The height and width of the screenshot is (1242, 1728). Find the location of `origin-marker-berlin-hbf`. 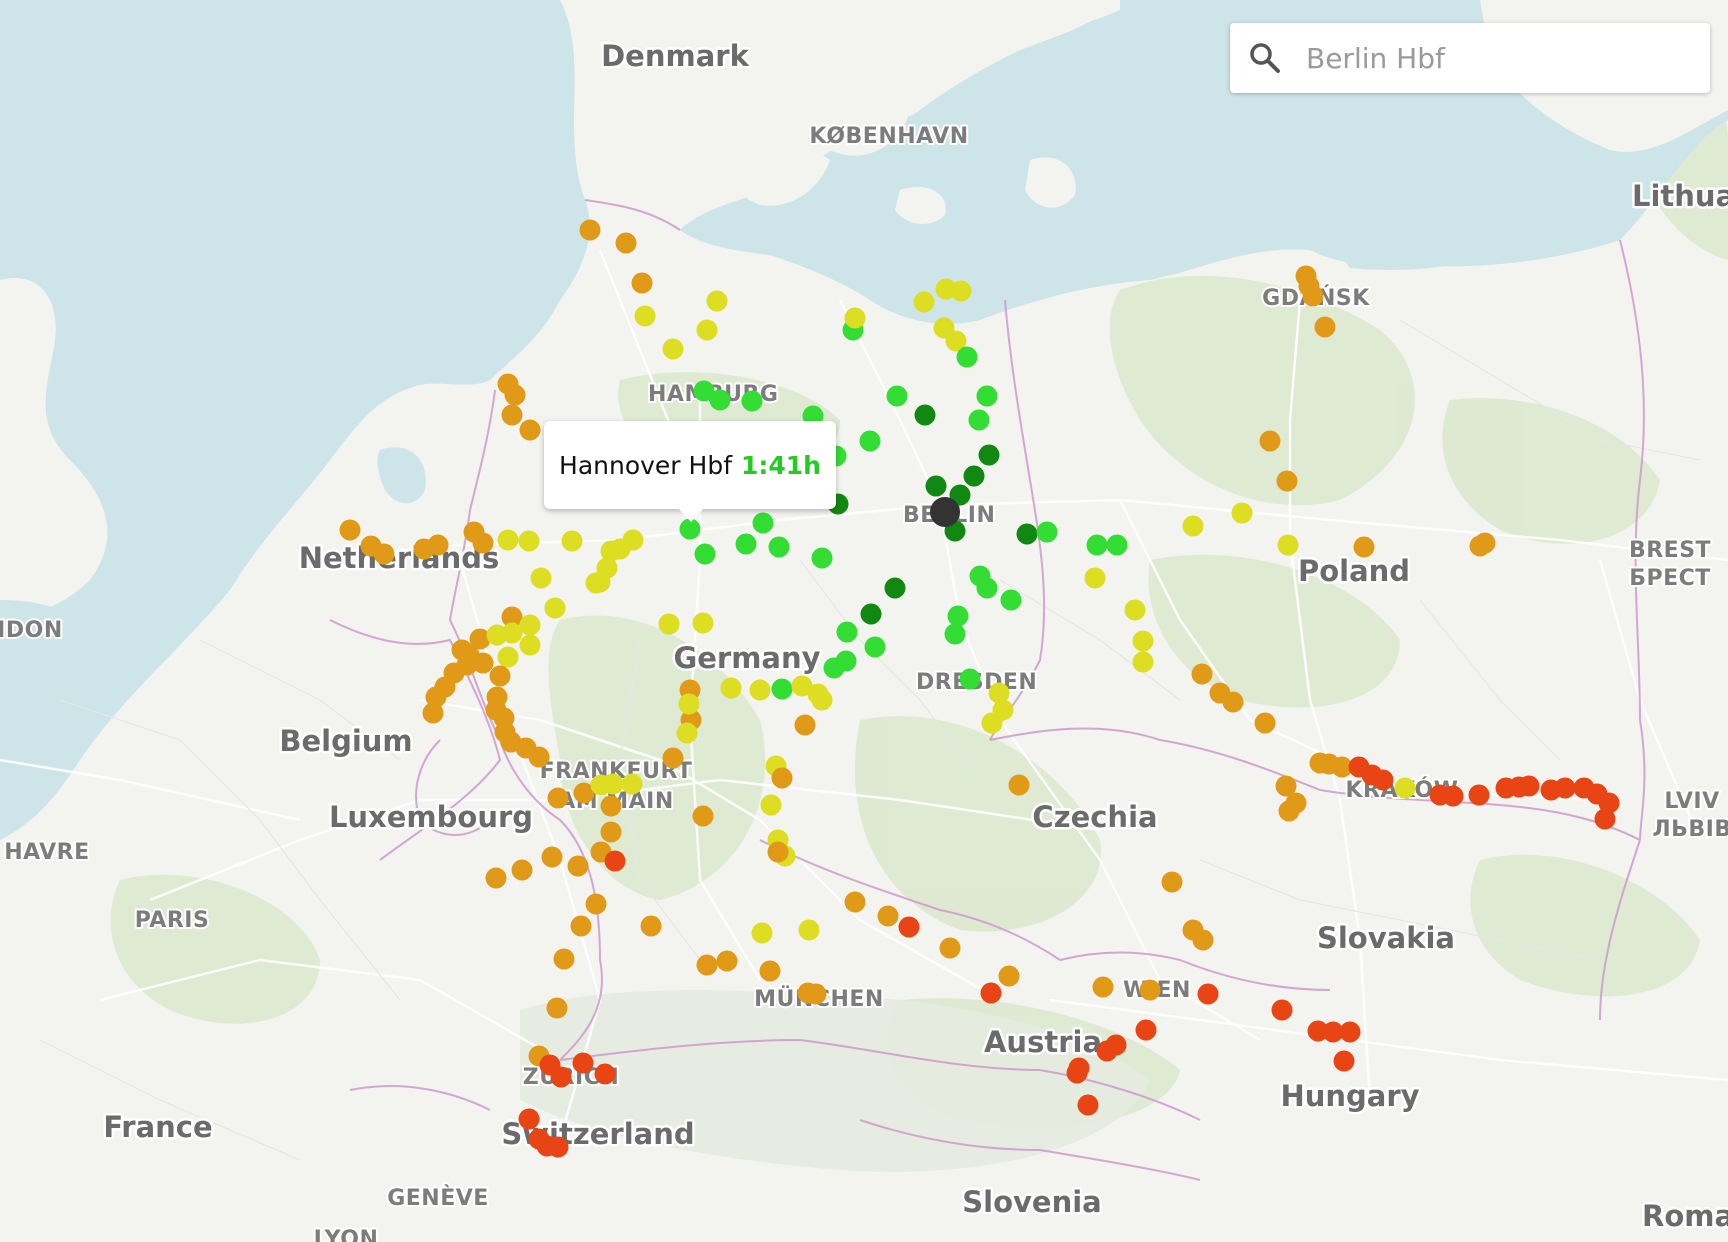

origin-marker-berlin-hbf is located at coordinates (945, 512).